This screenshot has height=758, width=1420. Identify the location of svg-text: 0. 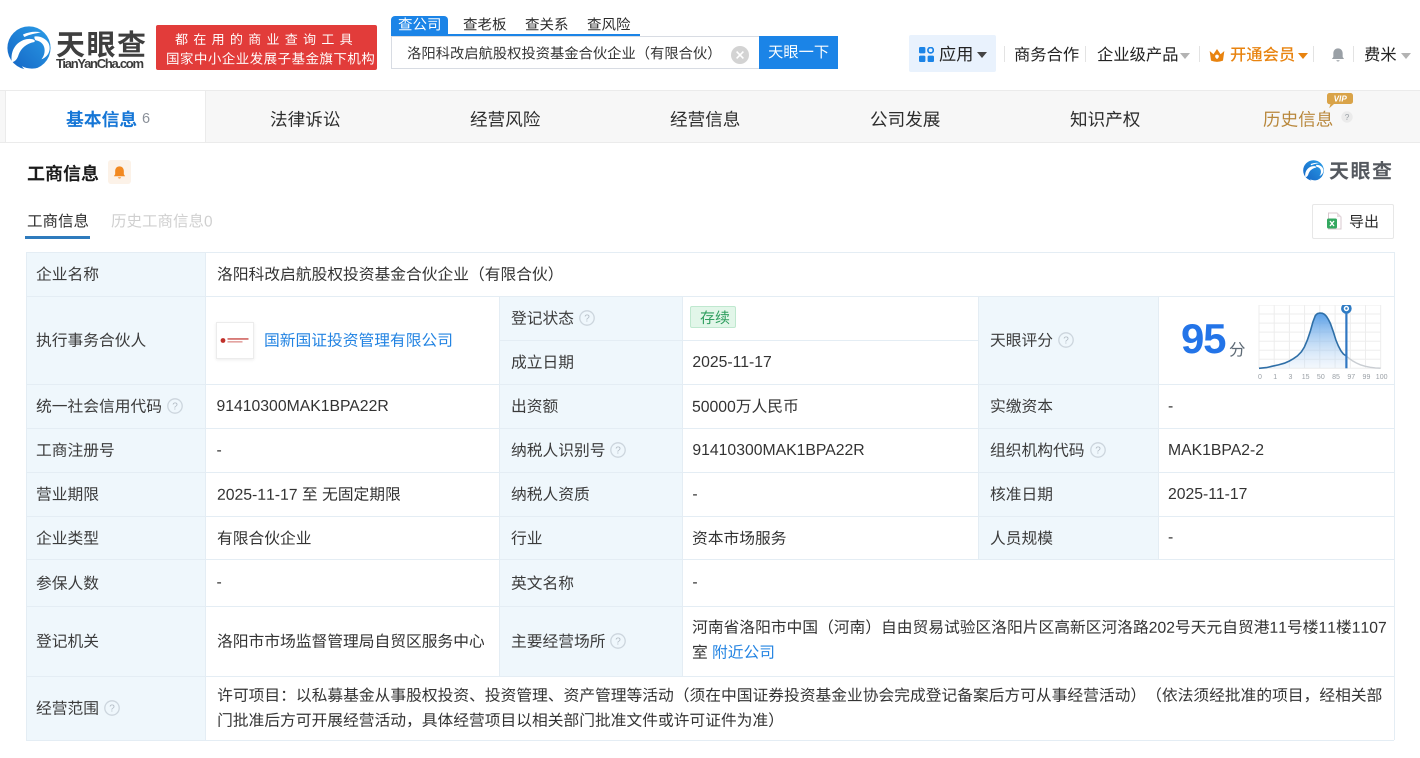
(1260, 377).